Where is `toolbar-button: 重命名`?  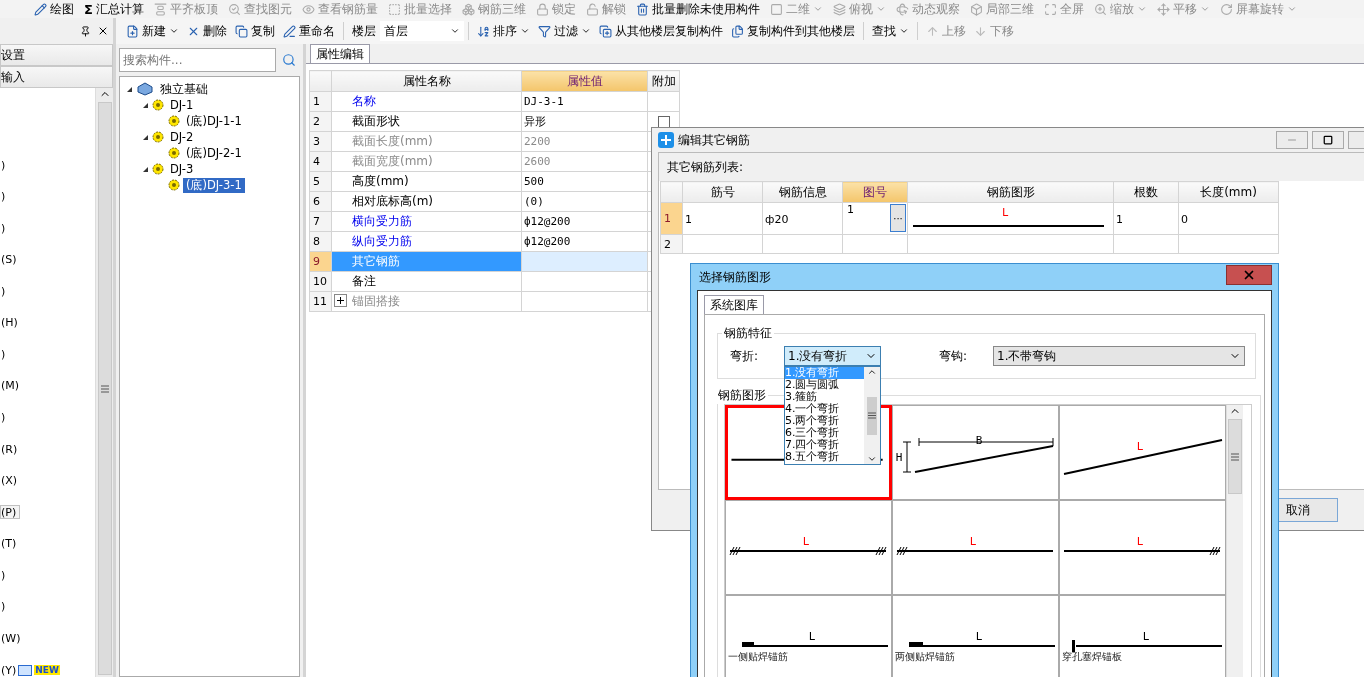
toolbar-button: 重命名 is located at coordinates (309, 31).